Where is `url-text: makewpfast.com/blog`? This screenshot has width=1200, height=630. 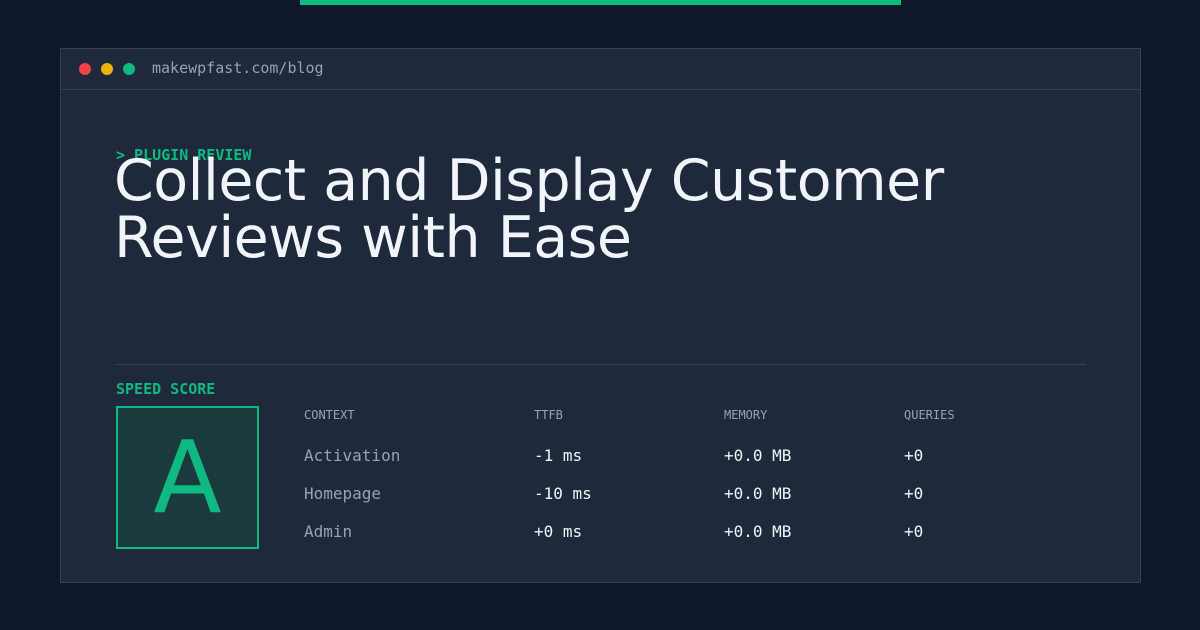
url-text: makewpfast.com/blog is located at coordinates (238, 68).